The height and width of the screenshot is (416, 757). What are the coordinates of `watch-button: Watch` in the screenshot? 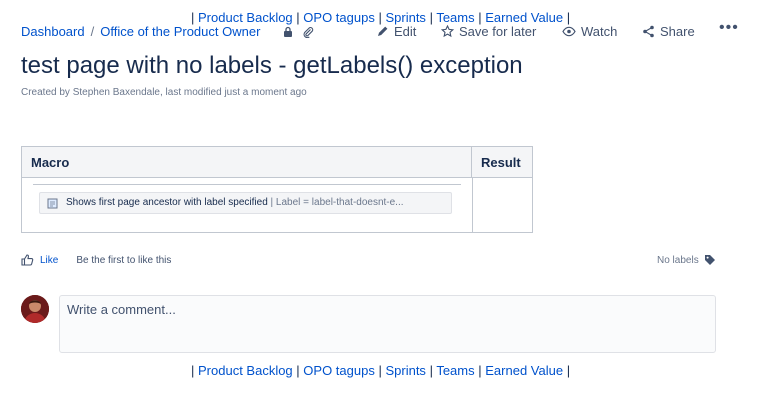 It's located at (589, 31).